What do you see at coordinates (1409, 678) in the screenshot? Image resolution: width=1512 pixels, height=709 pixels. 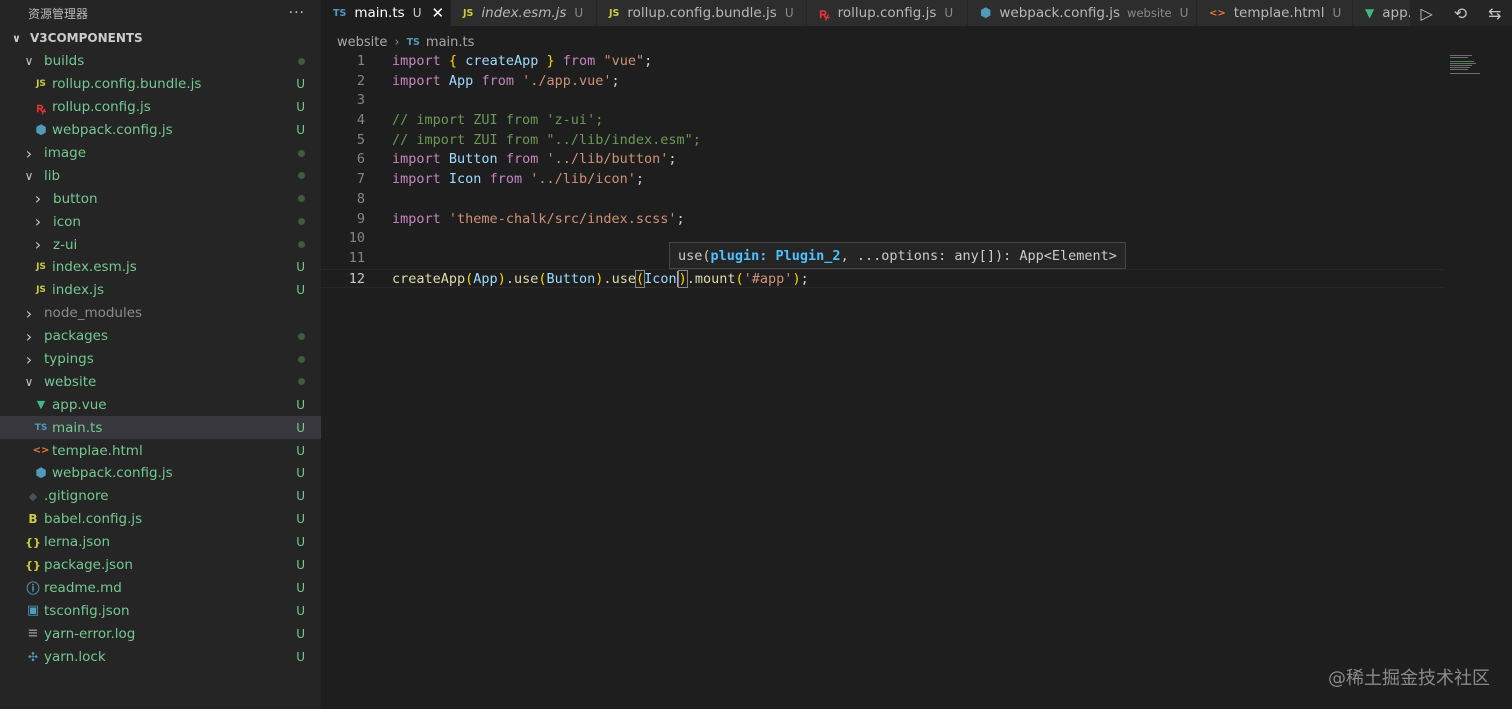 I see `watermark: @稀土掘金技术社区` at bounding box center [1409, 678].